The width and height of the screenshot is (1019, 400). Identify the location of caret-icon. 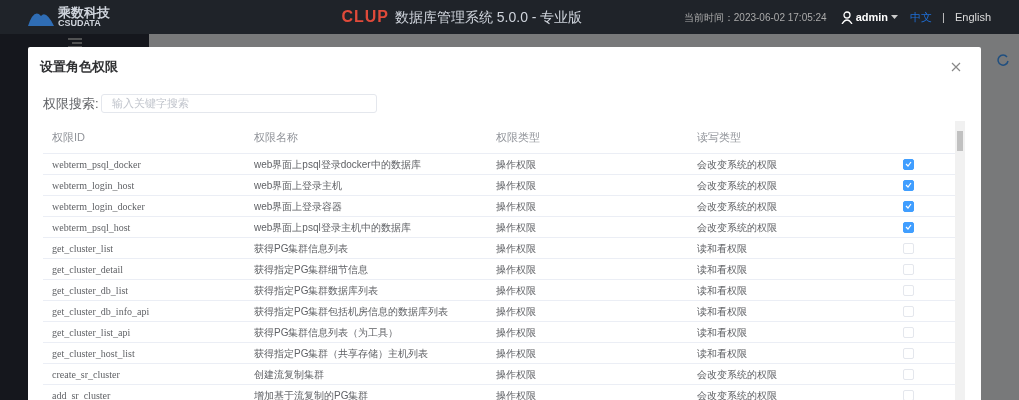
(895, 17).